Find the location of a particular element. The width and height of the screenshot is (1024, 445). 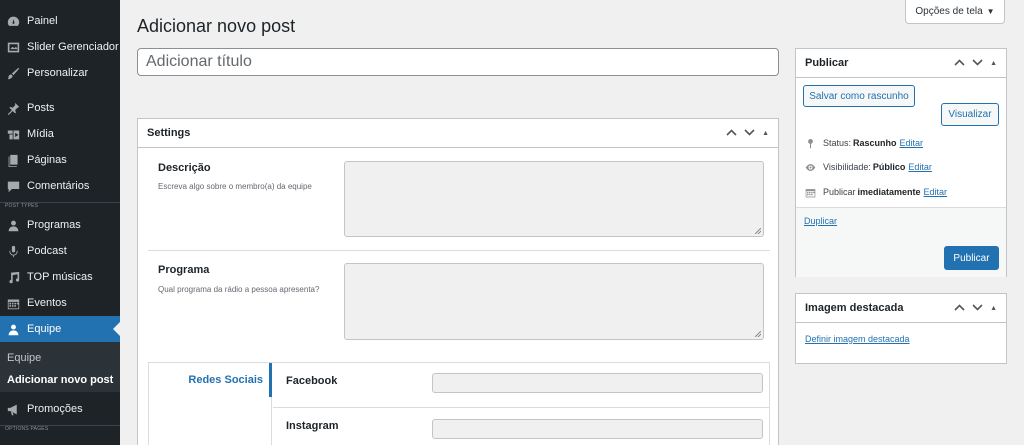

field-desc-descricao: Escreva algo sobre o membro(a) da equipe is located at coordinates (235, 186).